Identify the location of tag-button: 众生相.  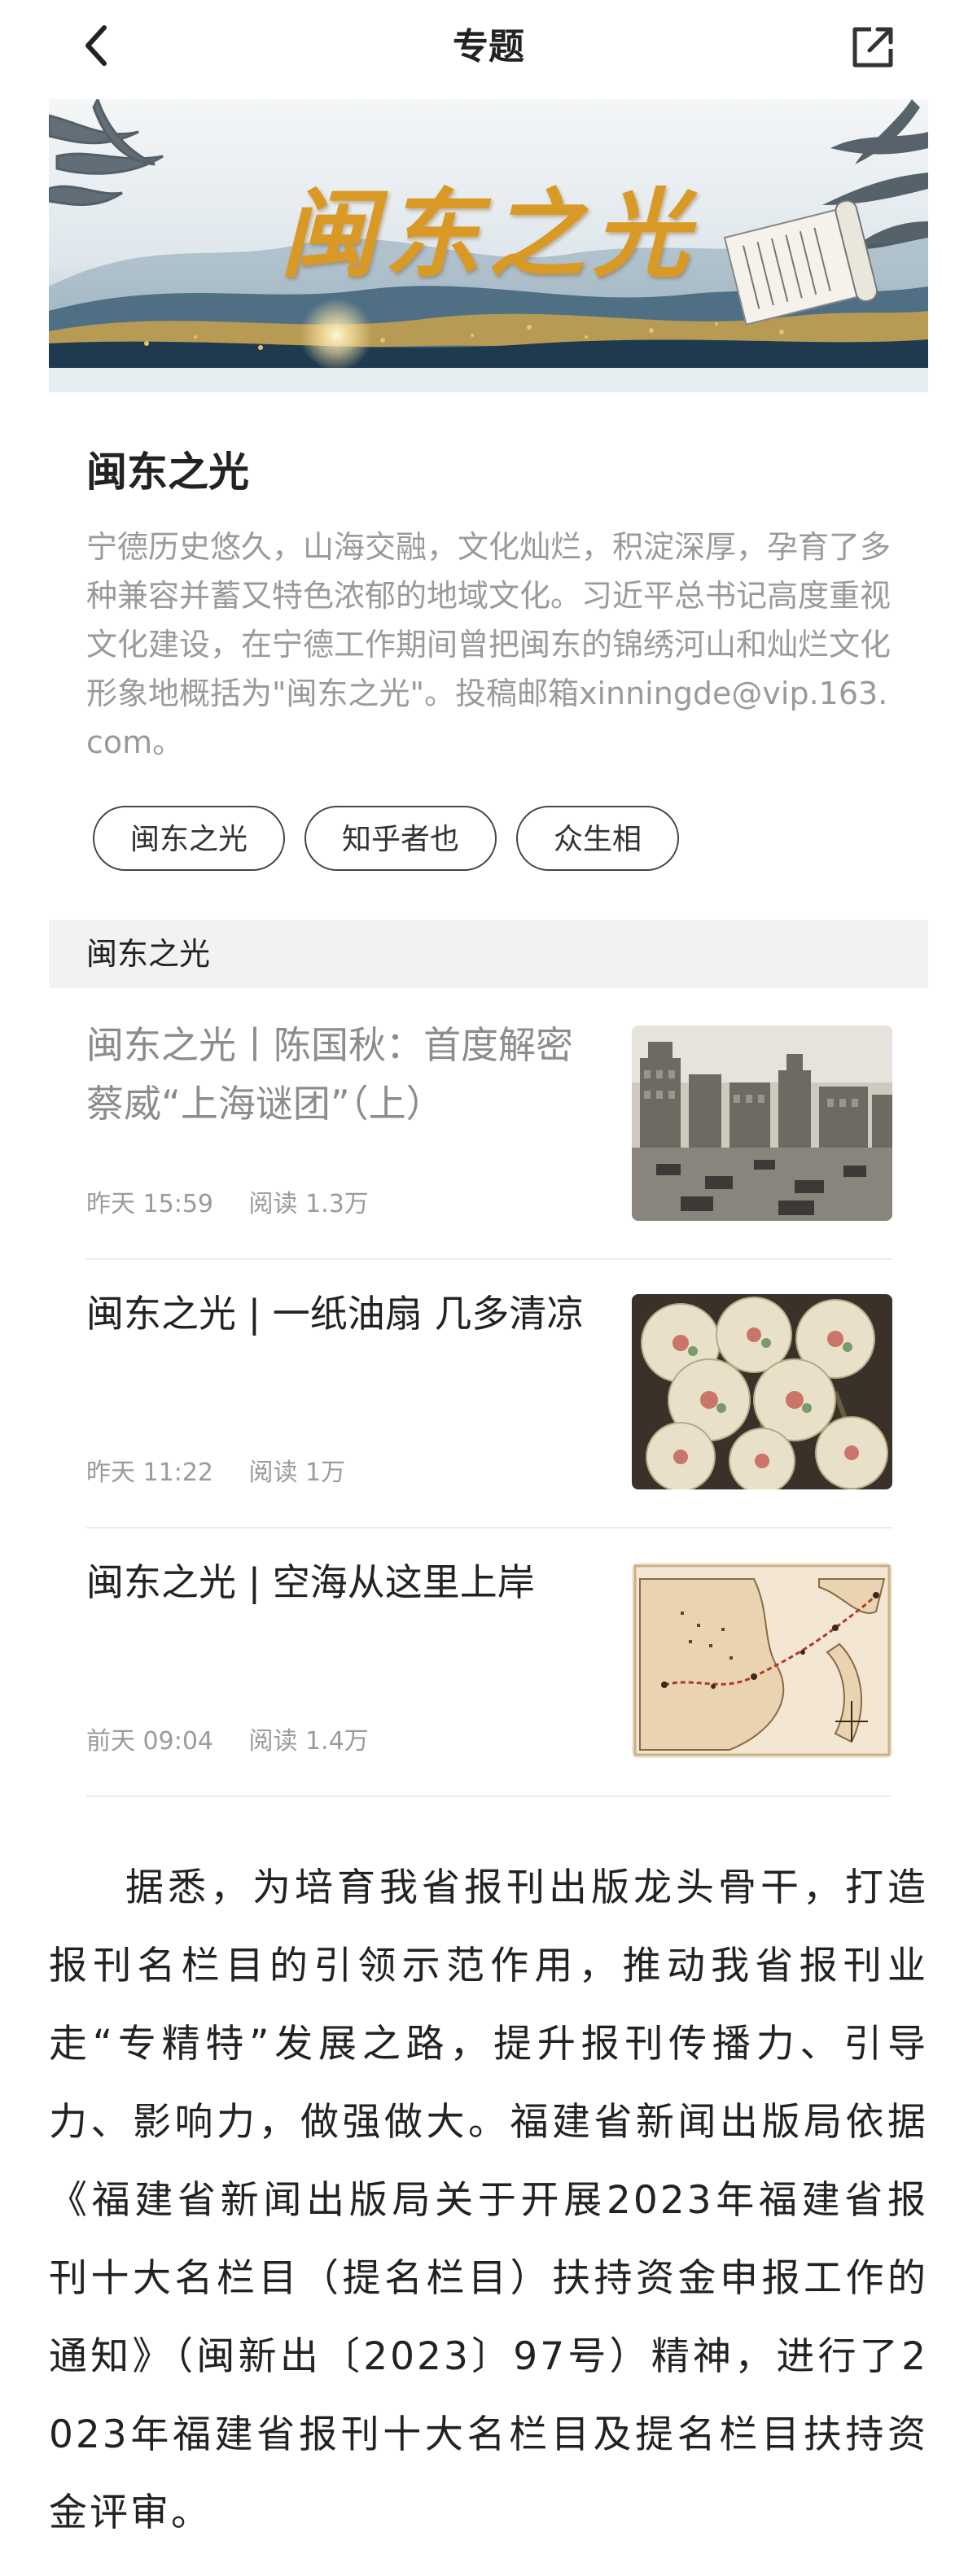
(598, 838).